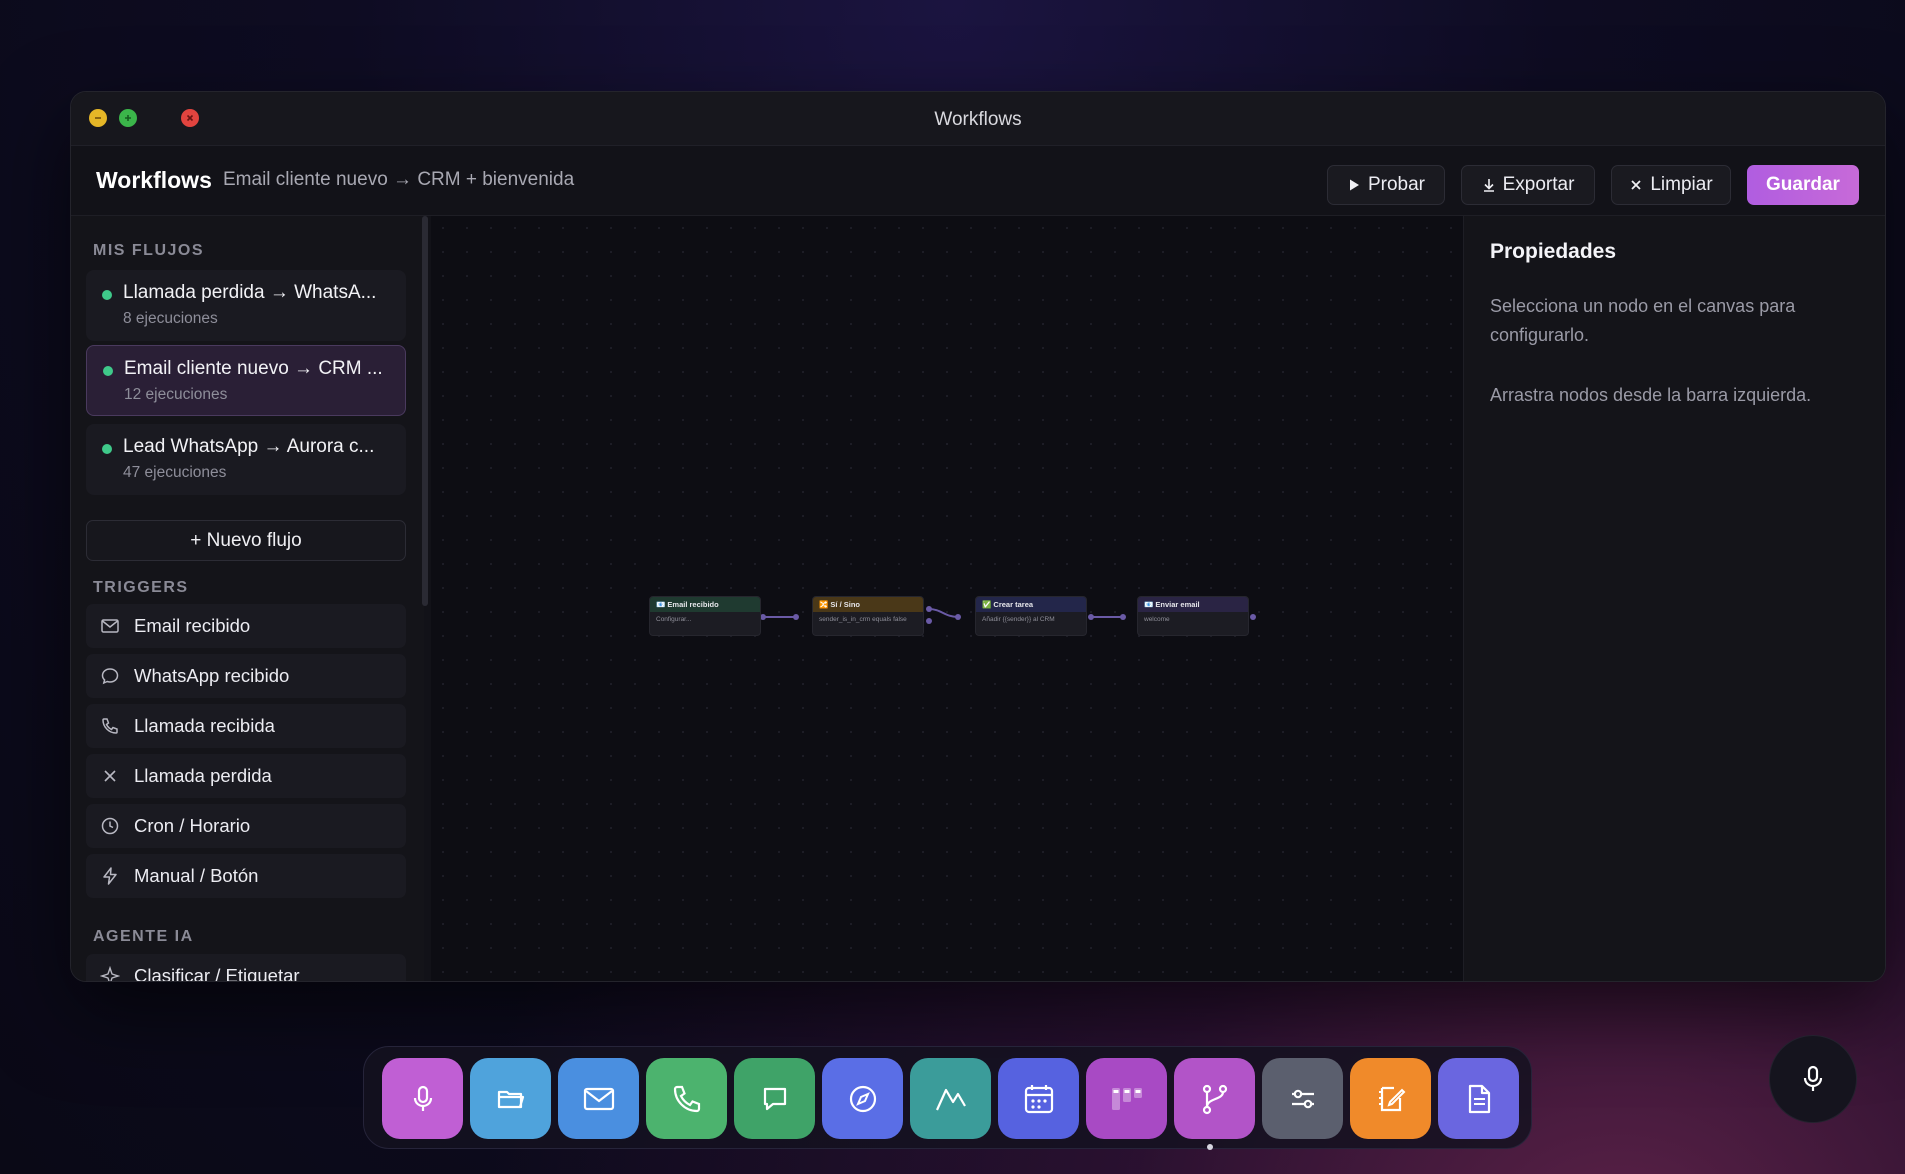  Describe the element at coordinates (1651, 395) in the screenshot. I see `properties-hint-drag: Arrastra nodos desde la barra izquierda.` at that location.